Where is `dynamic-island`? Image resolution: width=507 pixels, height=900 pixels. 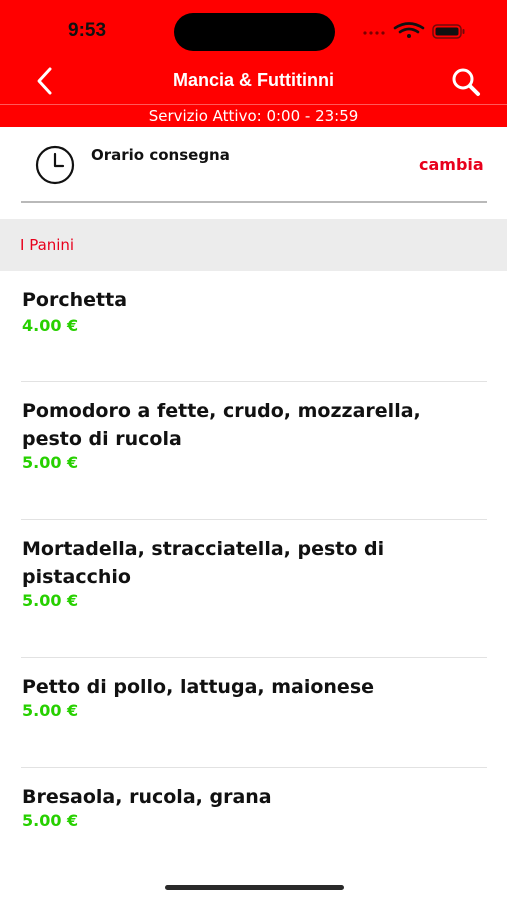
dynamic-island is located at coordinates (254, 32).